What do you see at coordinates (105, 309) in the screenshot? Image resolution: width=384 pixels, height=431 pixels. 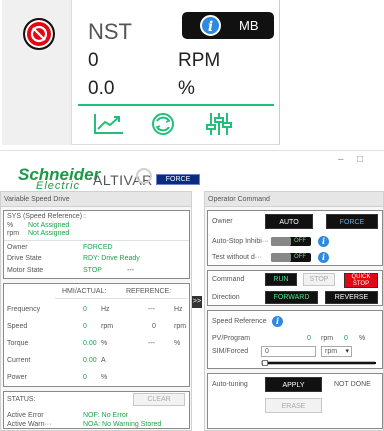 I see `frequency-unit: Hz` at bounding box center [105, 309].